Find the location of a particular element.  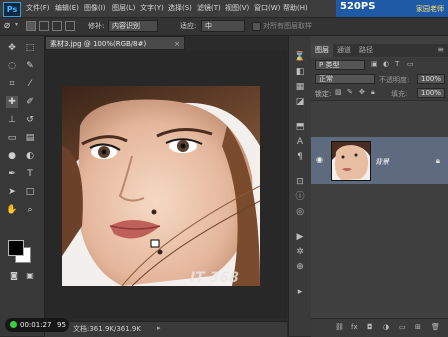

menu-file: 文件(F) is located at coordinates (38, 8).